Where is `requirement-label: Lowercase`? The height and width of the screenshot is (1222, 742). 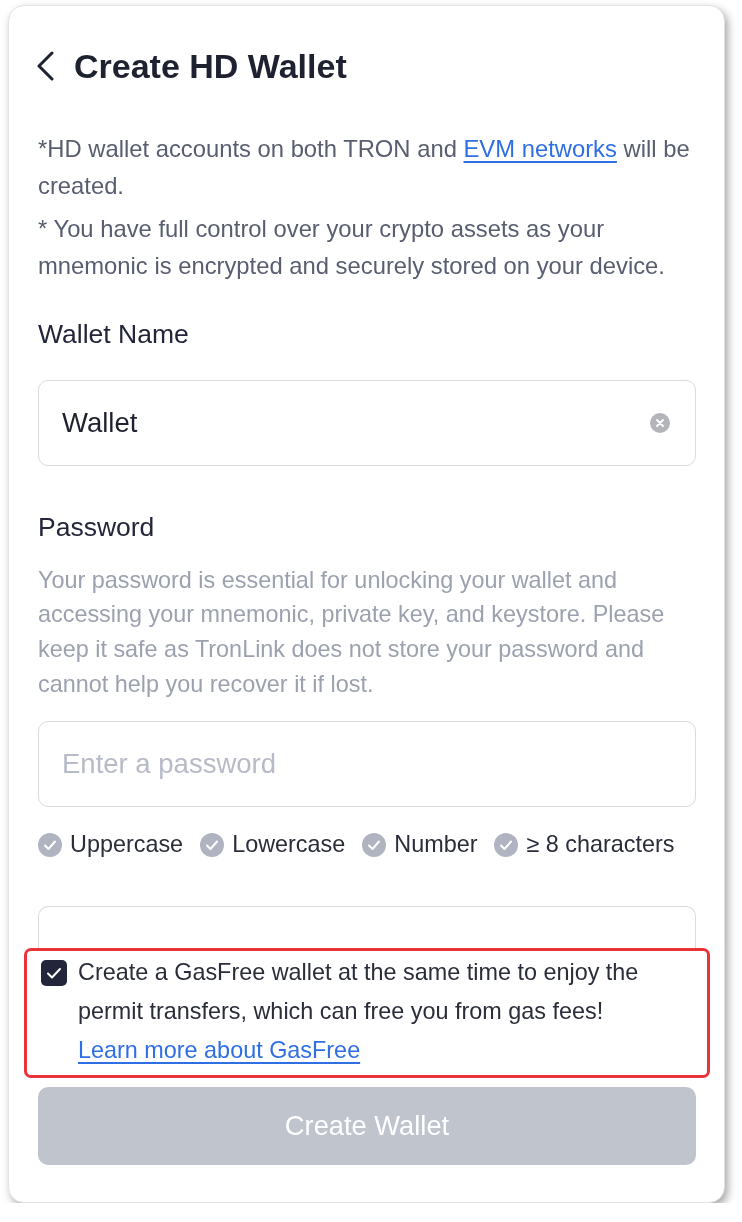 requirement-label: Lowercase is located at coordinates (289, 845).